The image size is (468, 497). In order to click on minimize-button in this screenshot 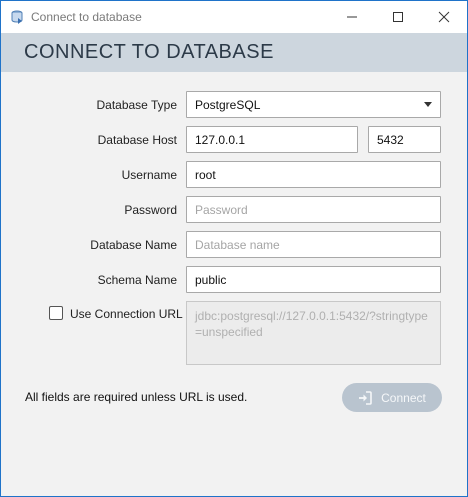, I will do `click(352, 17)`.